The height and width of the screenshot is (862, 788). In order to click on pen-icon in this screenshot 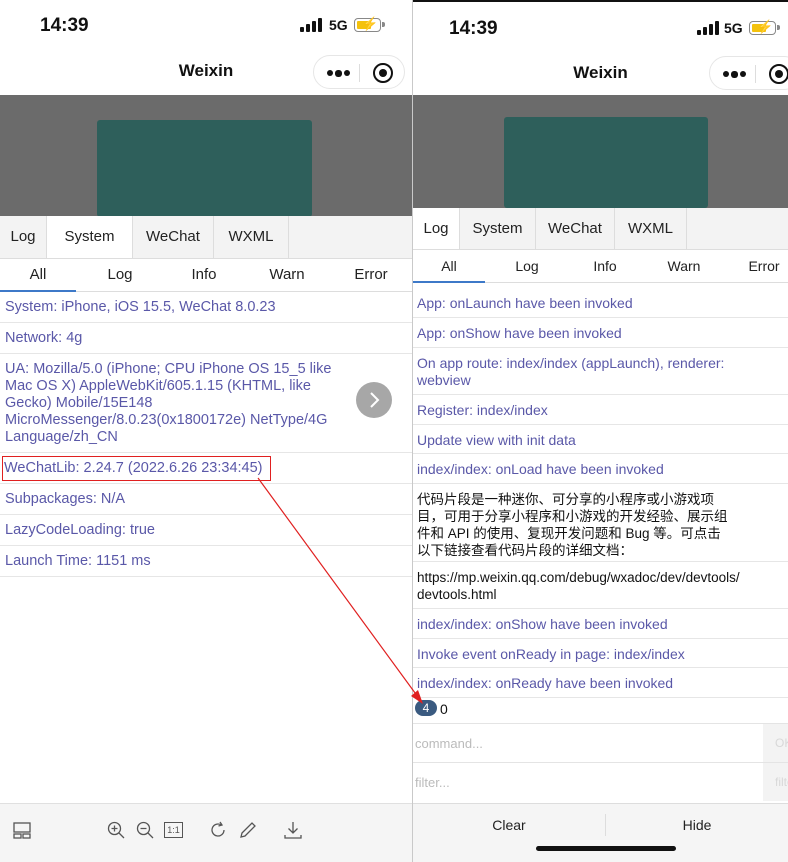, I will do `click(248, 830)`.